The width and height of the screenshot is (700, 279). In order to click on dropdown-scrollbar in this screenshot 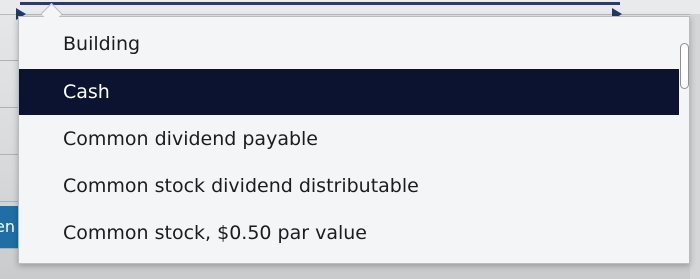, I will do `click(684, 140)`.